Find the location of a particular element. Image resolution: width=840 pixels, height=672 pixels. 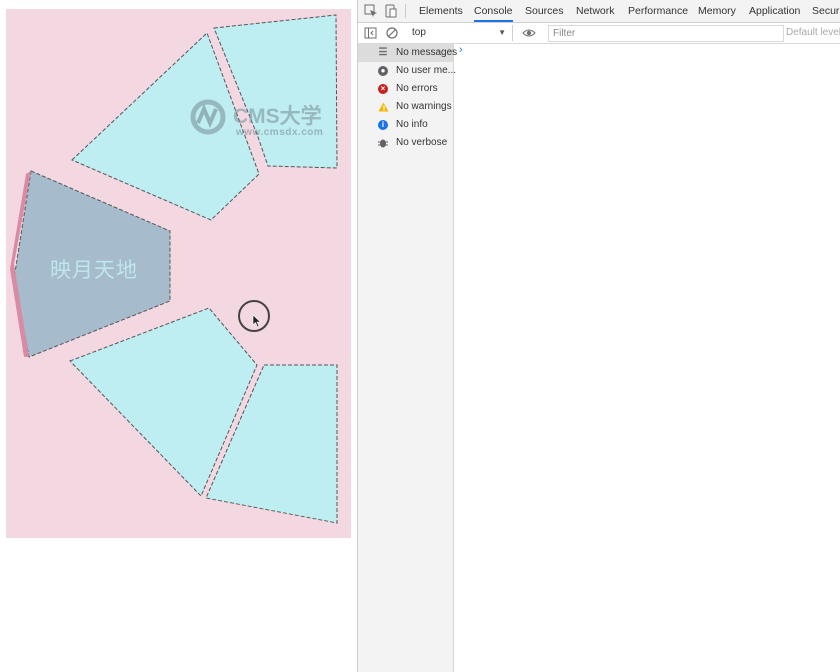

context-value: top is located at coordinates (419, 32).